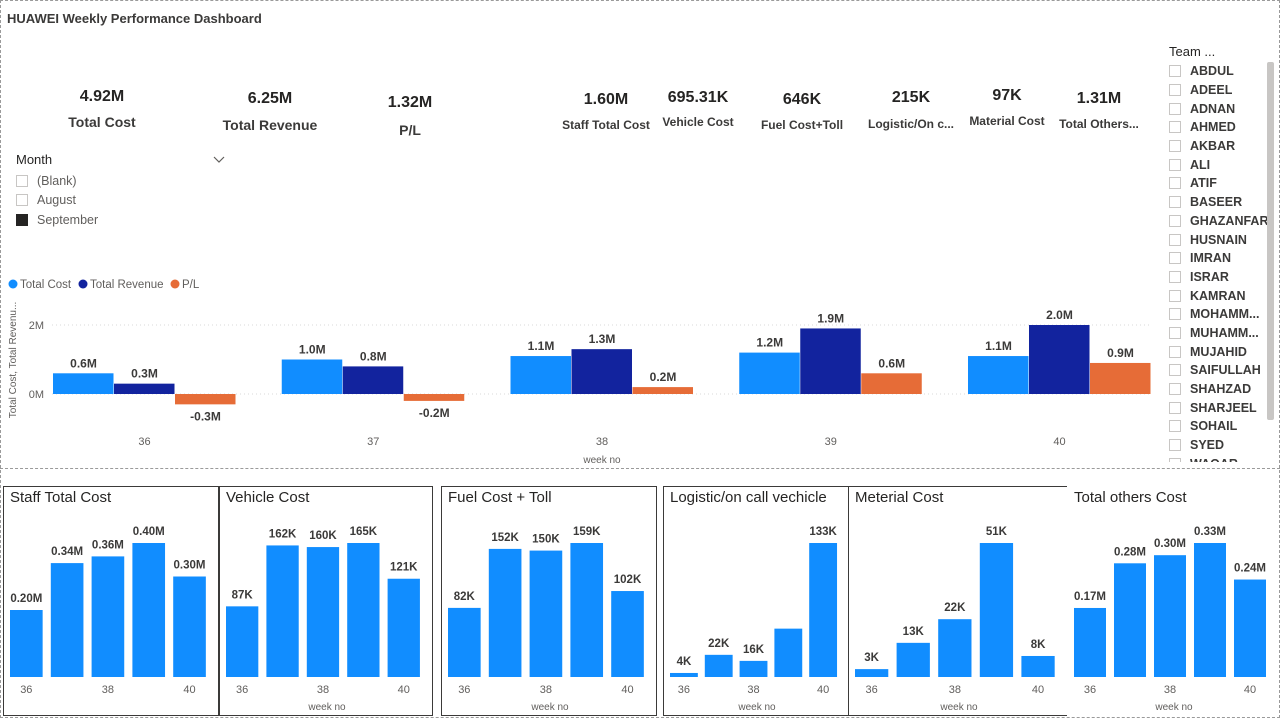 Image resolution: width=1280 pixels, height=718 pixels. I want to click on team-option: AHMED, so click(1223, 127).